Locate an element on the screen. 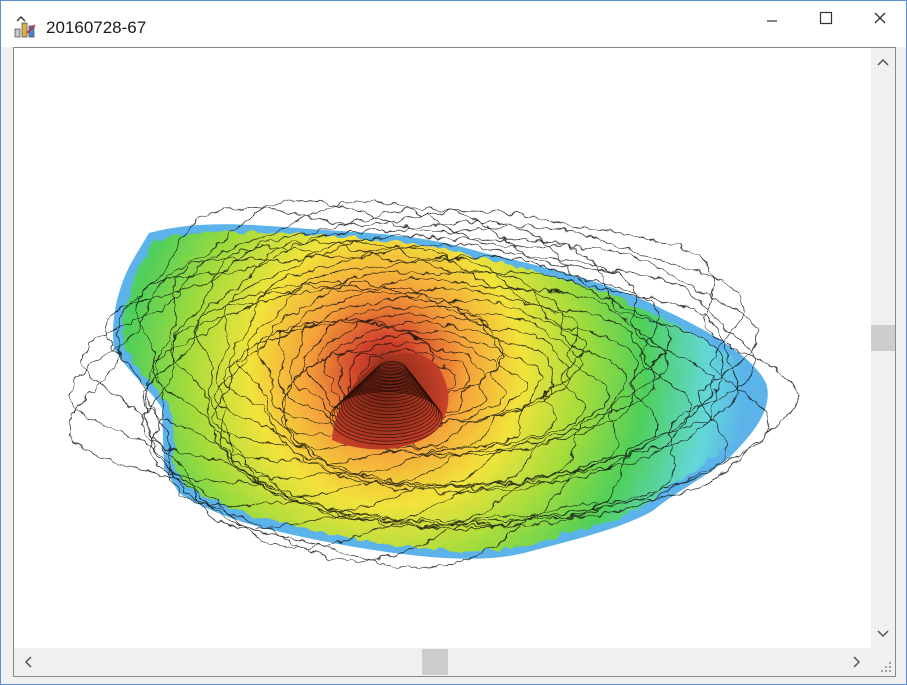 The image size is (907, 685). chevron-right-icon is located at coordinates (857, 662).